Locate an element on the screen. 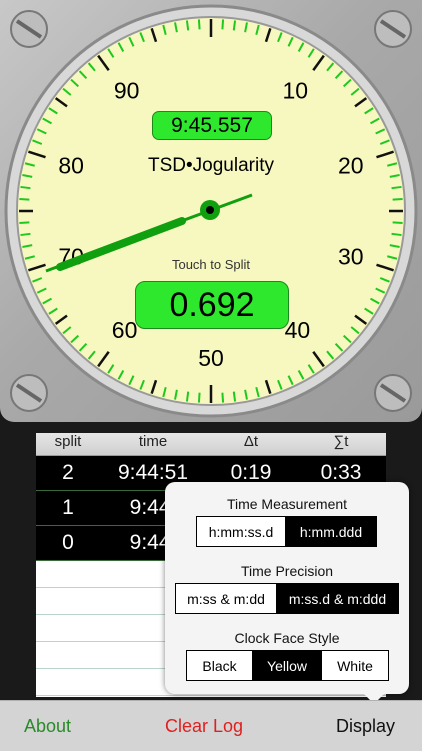 The width and height of the screenshot is (422, 751). about-button: About is located at coordinates (47, 726).